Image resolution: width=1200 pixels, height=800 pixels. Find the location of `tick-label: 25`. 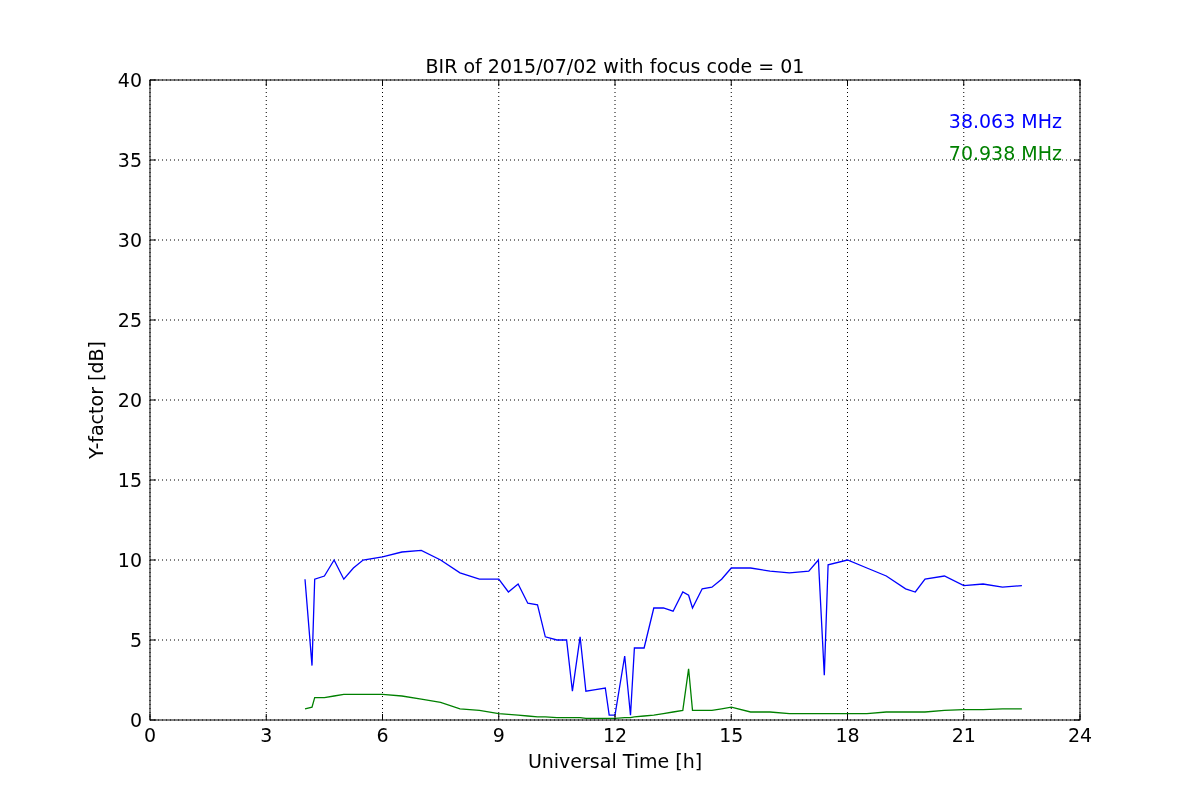

tick-label: 25 is located at coordinates (129, 320).